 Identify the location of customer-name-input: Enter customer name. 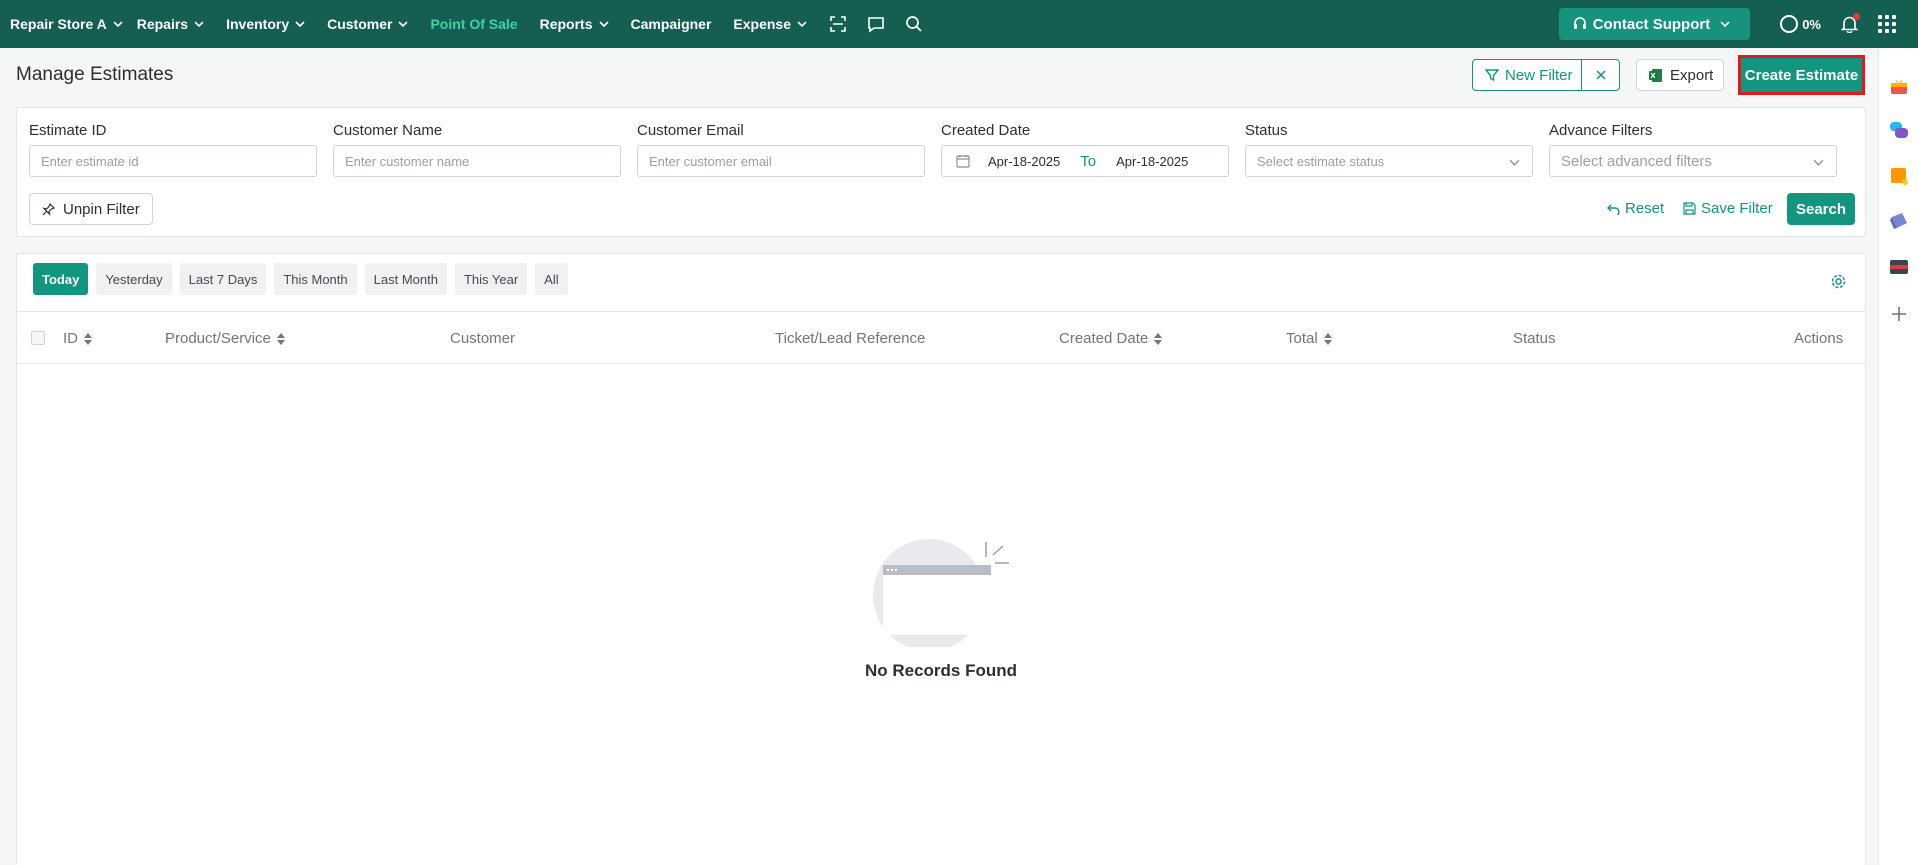
(477, 161).